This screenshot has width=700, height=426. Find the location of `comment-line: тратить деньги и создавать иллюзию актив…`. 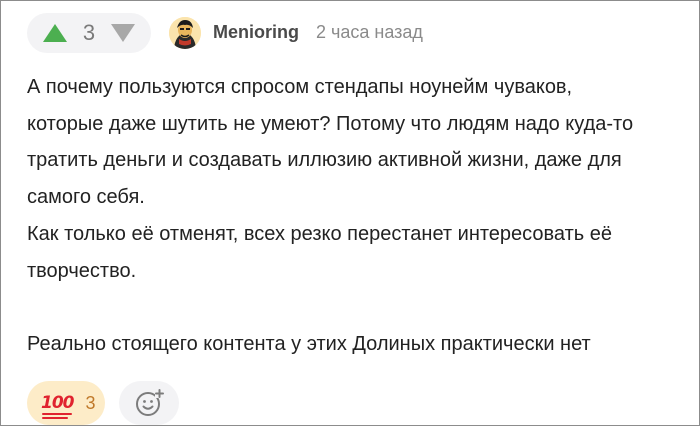

comment-line: тратить деньги и создавать иллюзию актив… is located at coordinates (324, 160).